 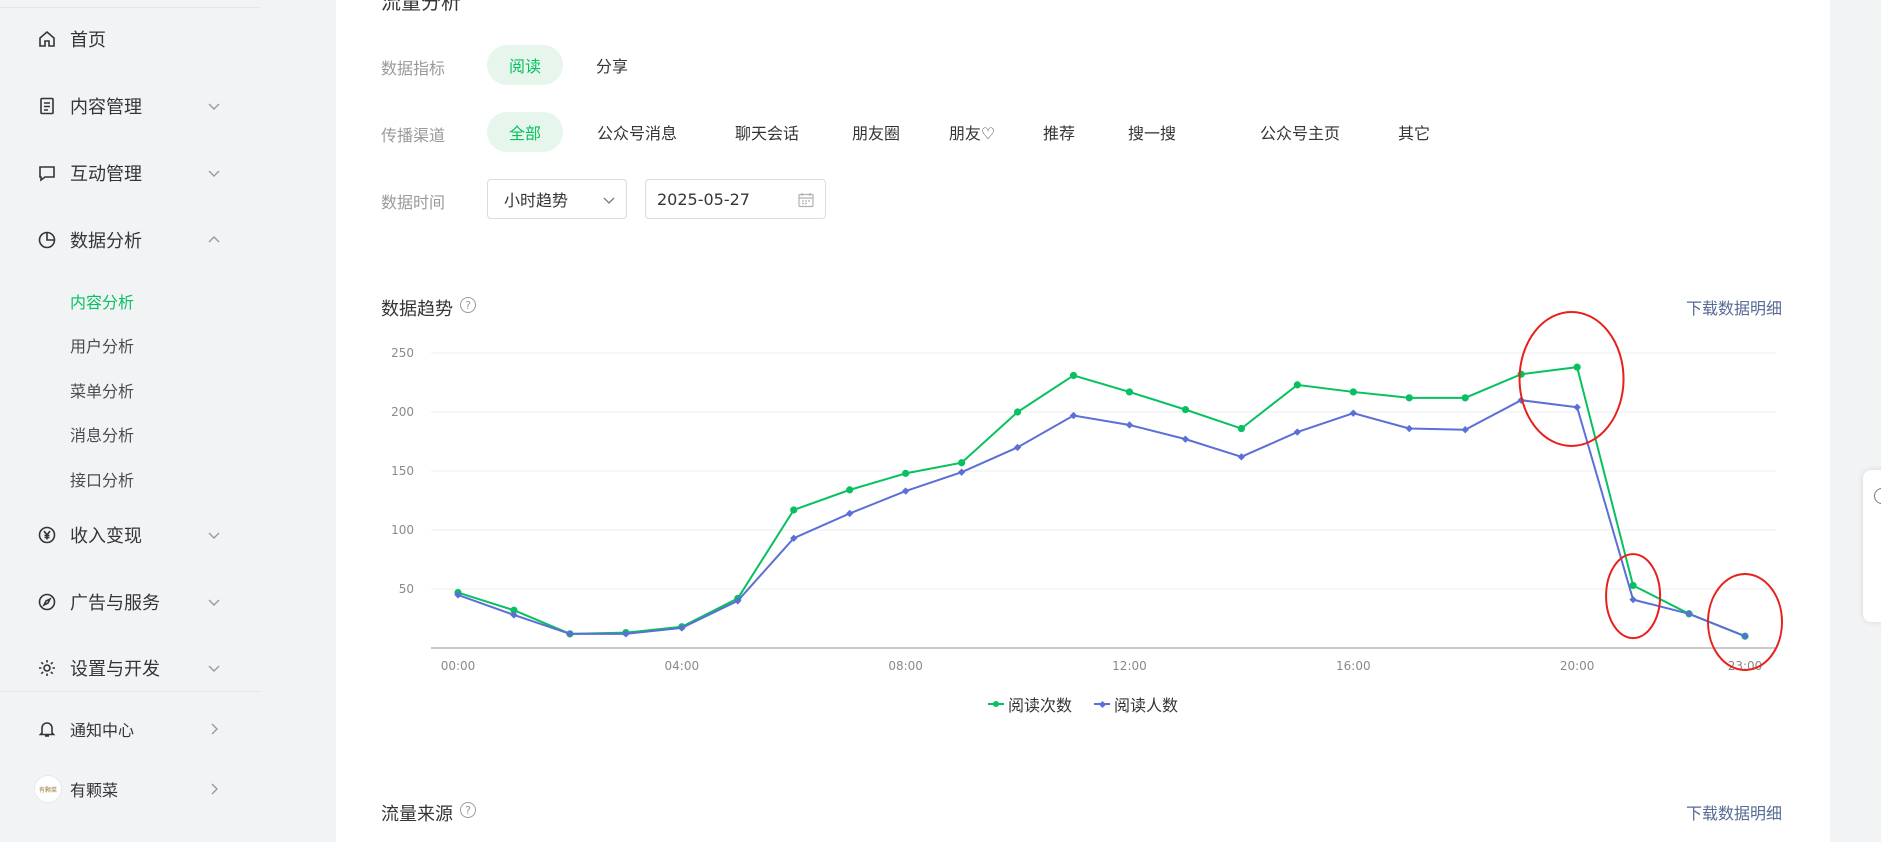 I want to click on x-tick-label: 04:00, so click(x=682, y=666).